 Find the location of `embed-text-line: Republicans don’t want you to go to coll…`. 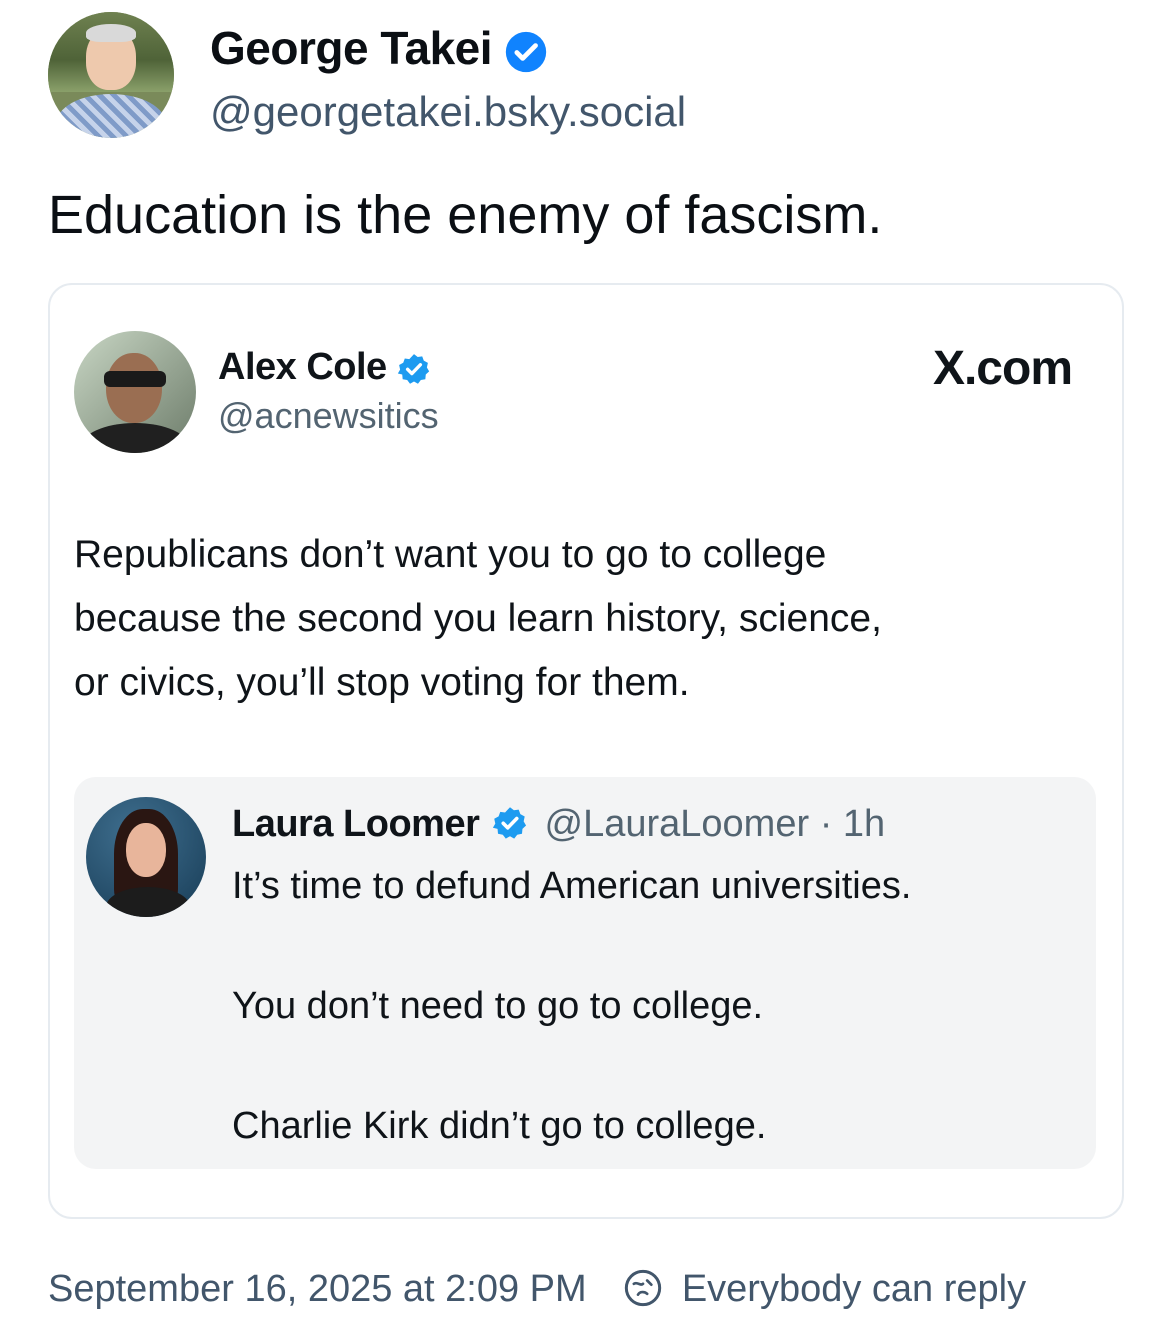

embed-text-line: Republicans don’t want you to go to coll… is located at coordinates (450, 554).